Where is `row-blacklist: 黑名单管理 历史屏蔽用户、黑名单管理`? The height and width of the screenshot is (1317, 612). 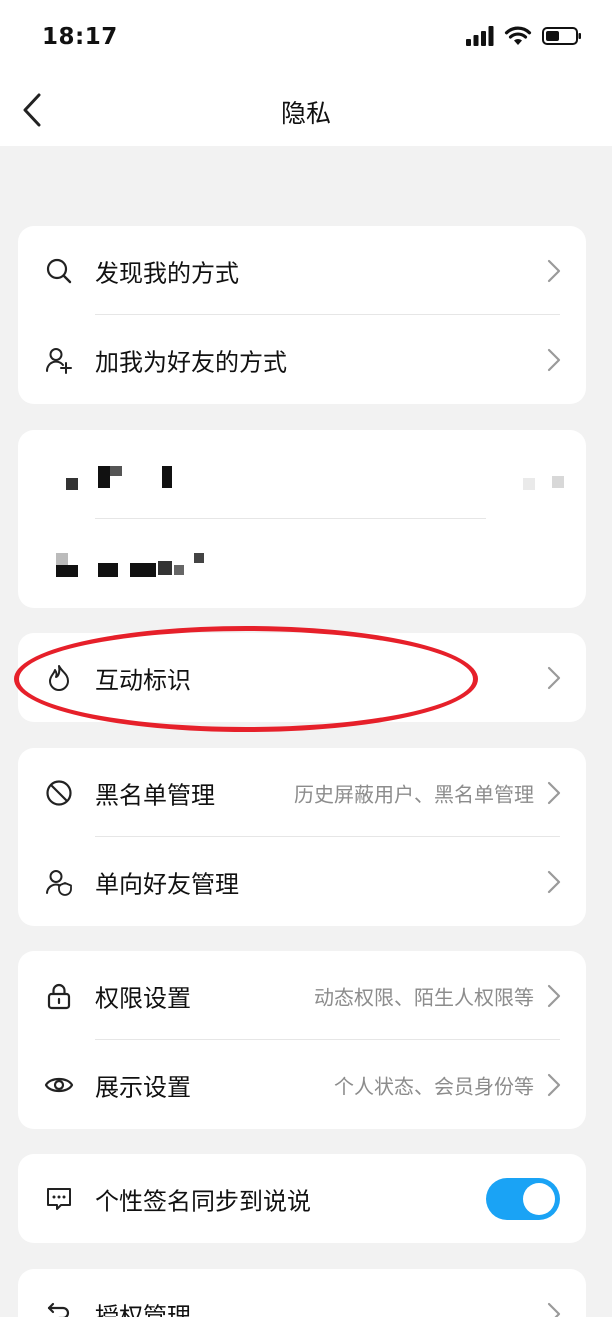 row-blacklist: 黑名单管理 历史屏蔽用户、黑名单管理 is located at coordinates (302, 792).